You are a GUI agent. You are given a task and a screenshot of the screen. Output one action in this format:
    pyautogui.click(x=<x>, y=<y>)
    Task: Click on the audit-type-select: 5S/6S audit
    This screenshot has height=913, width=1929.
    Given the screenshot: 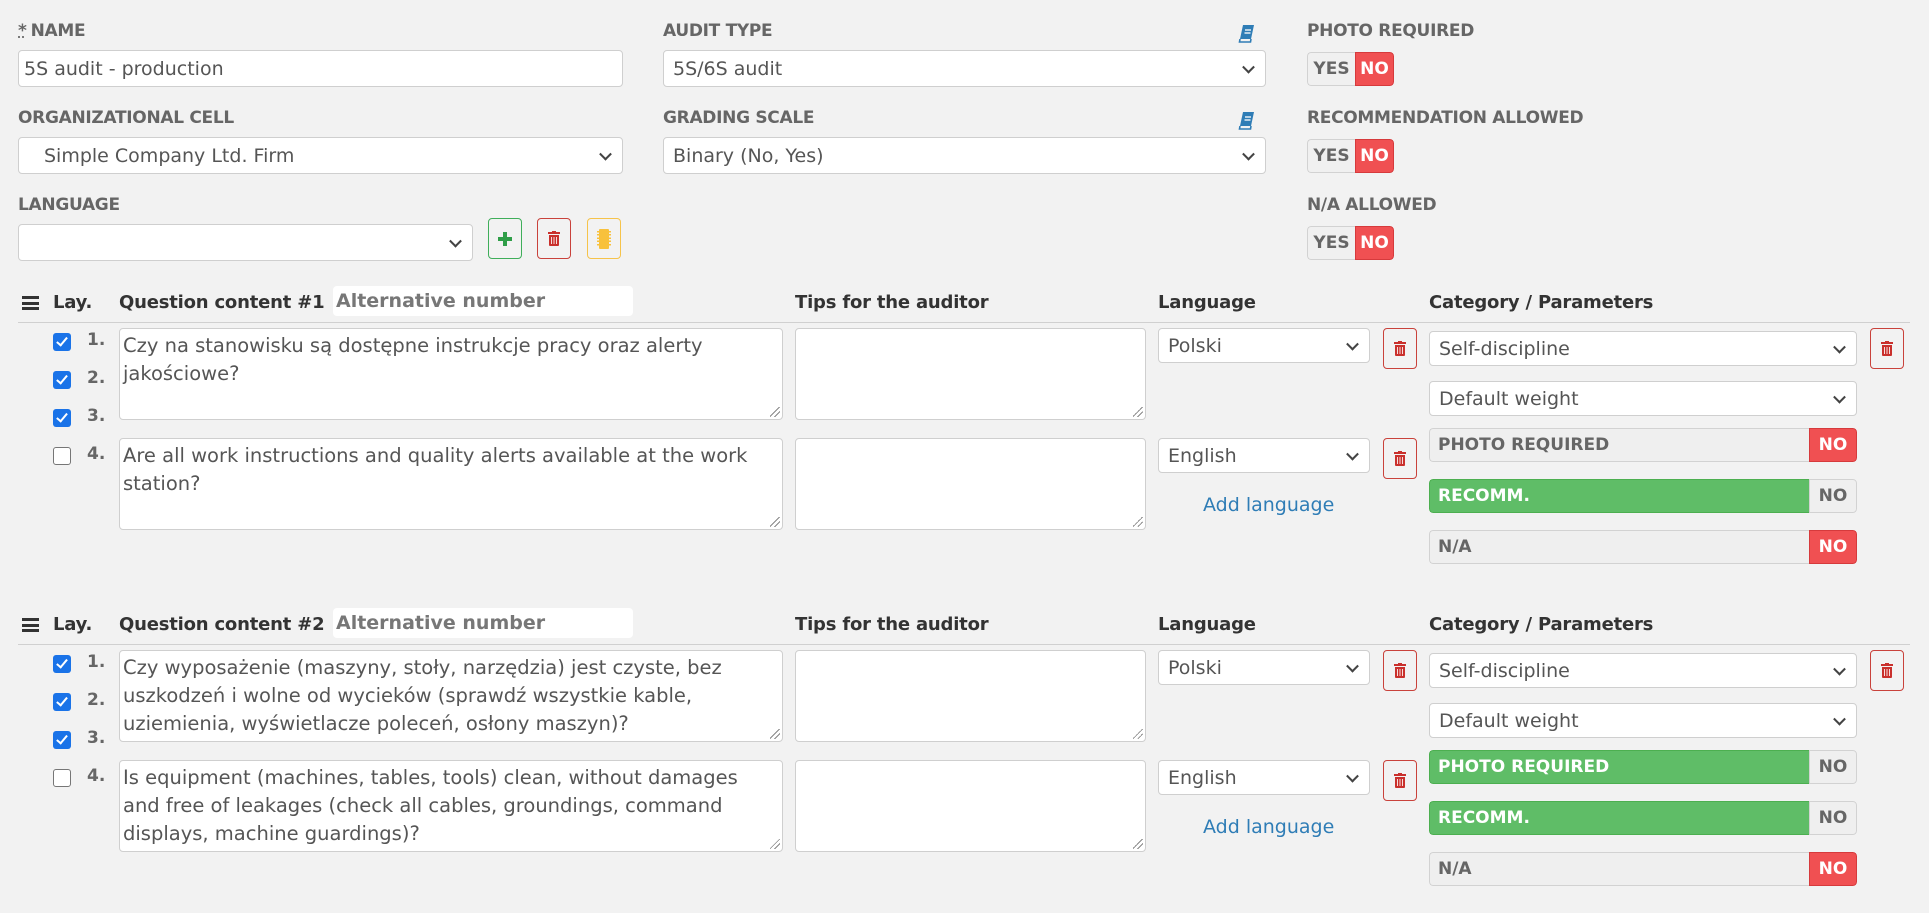 What is the action you would take?
    pyautogui.click(x=964, y=68)
    